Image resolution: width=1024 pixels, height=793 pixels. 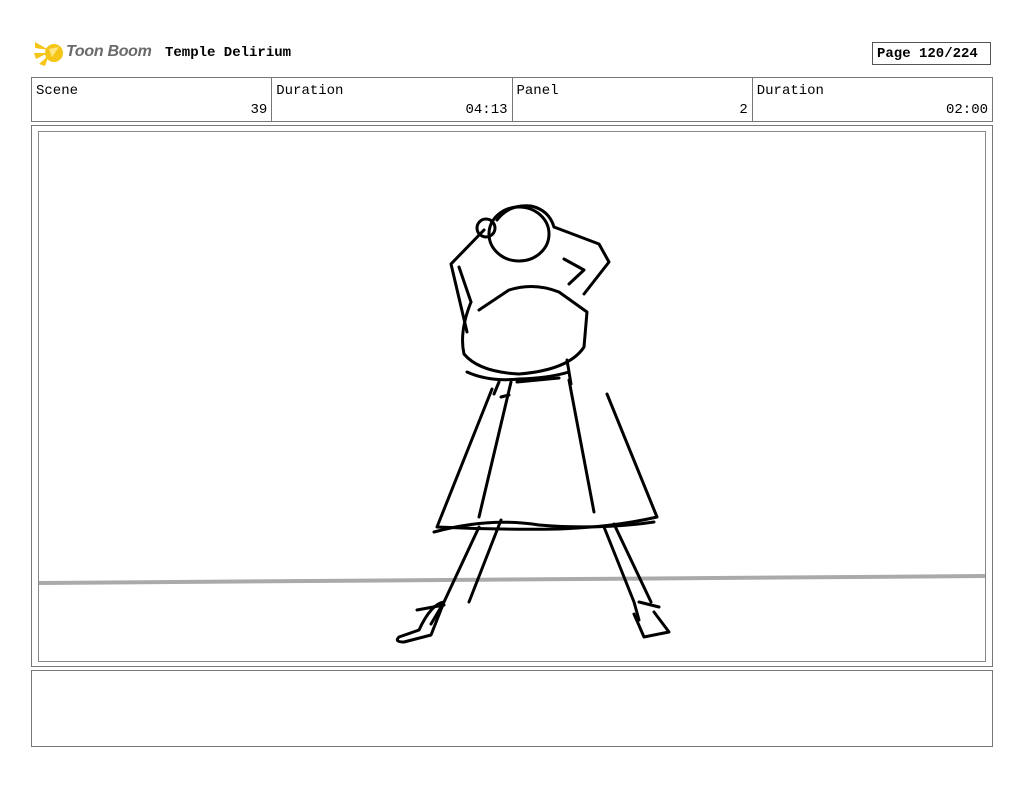 What do you see at coordinates (57, 91) in the screenshot?
I see `scene-label: Scene` at bounding box center [57, 91].